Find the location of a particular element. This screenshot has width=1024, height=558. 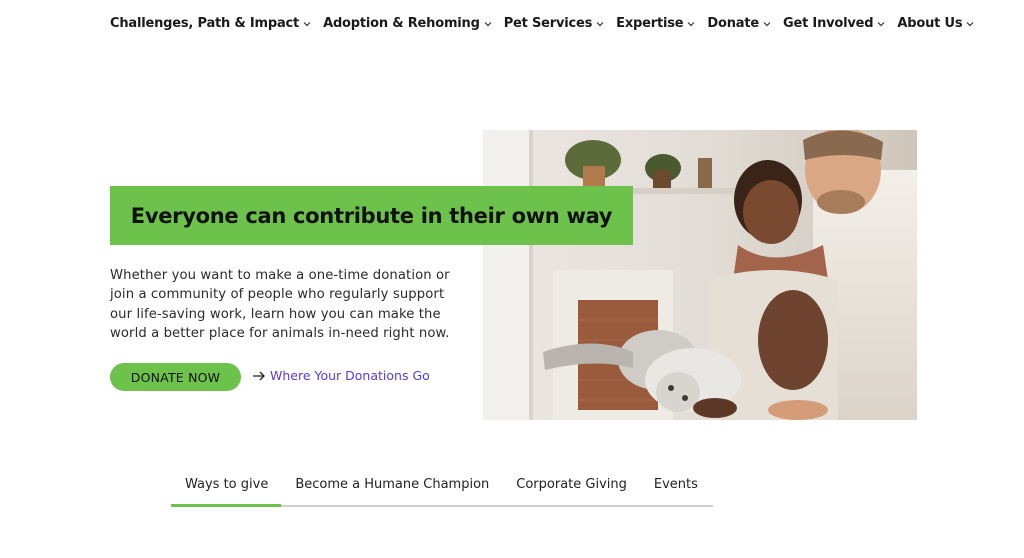

tab-ways-to-give: Ways to give is located at coordinates (226, 484).